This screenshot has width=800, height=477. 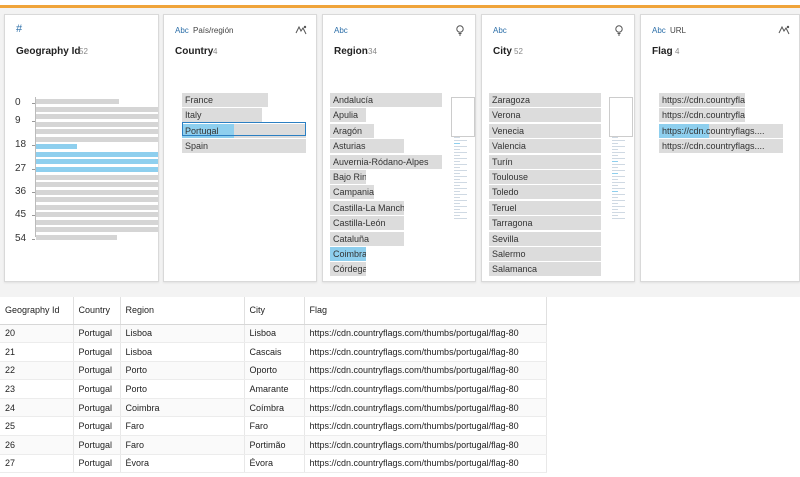 What do you see at coordinates (621, 160) in the screenshot?
I see `city-minimap` at bounding box center [621, 160].